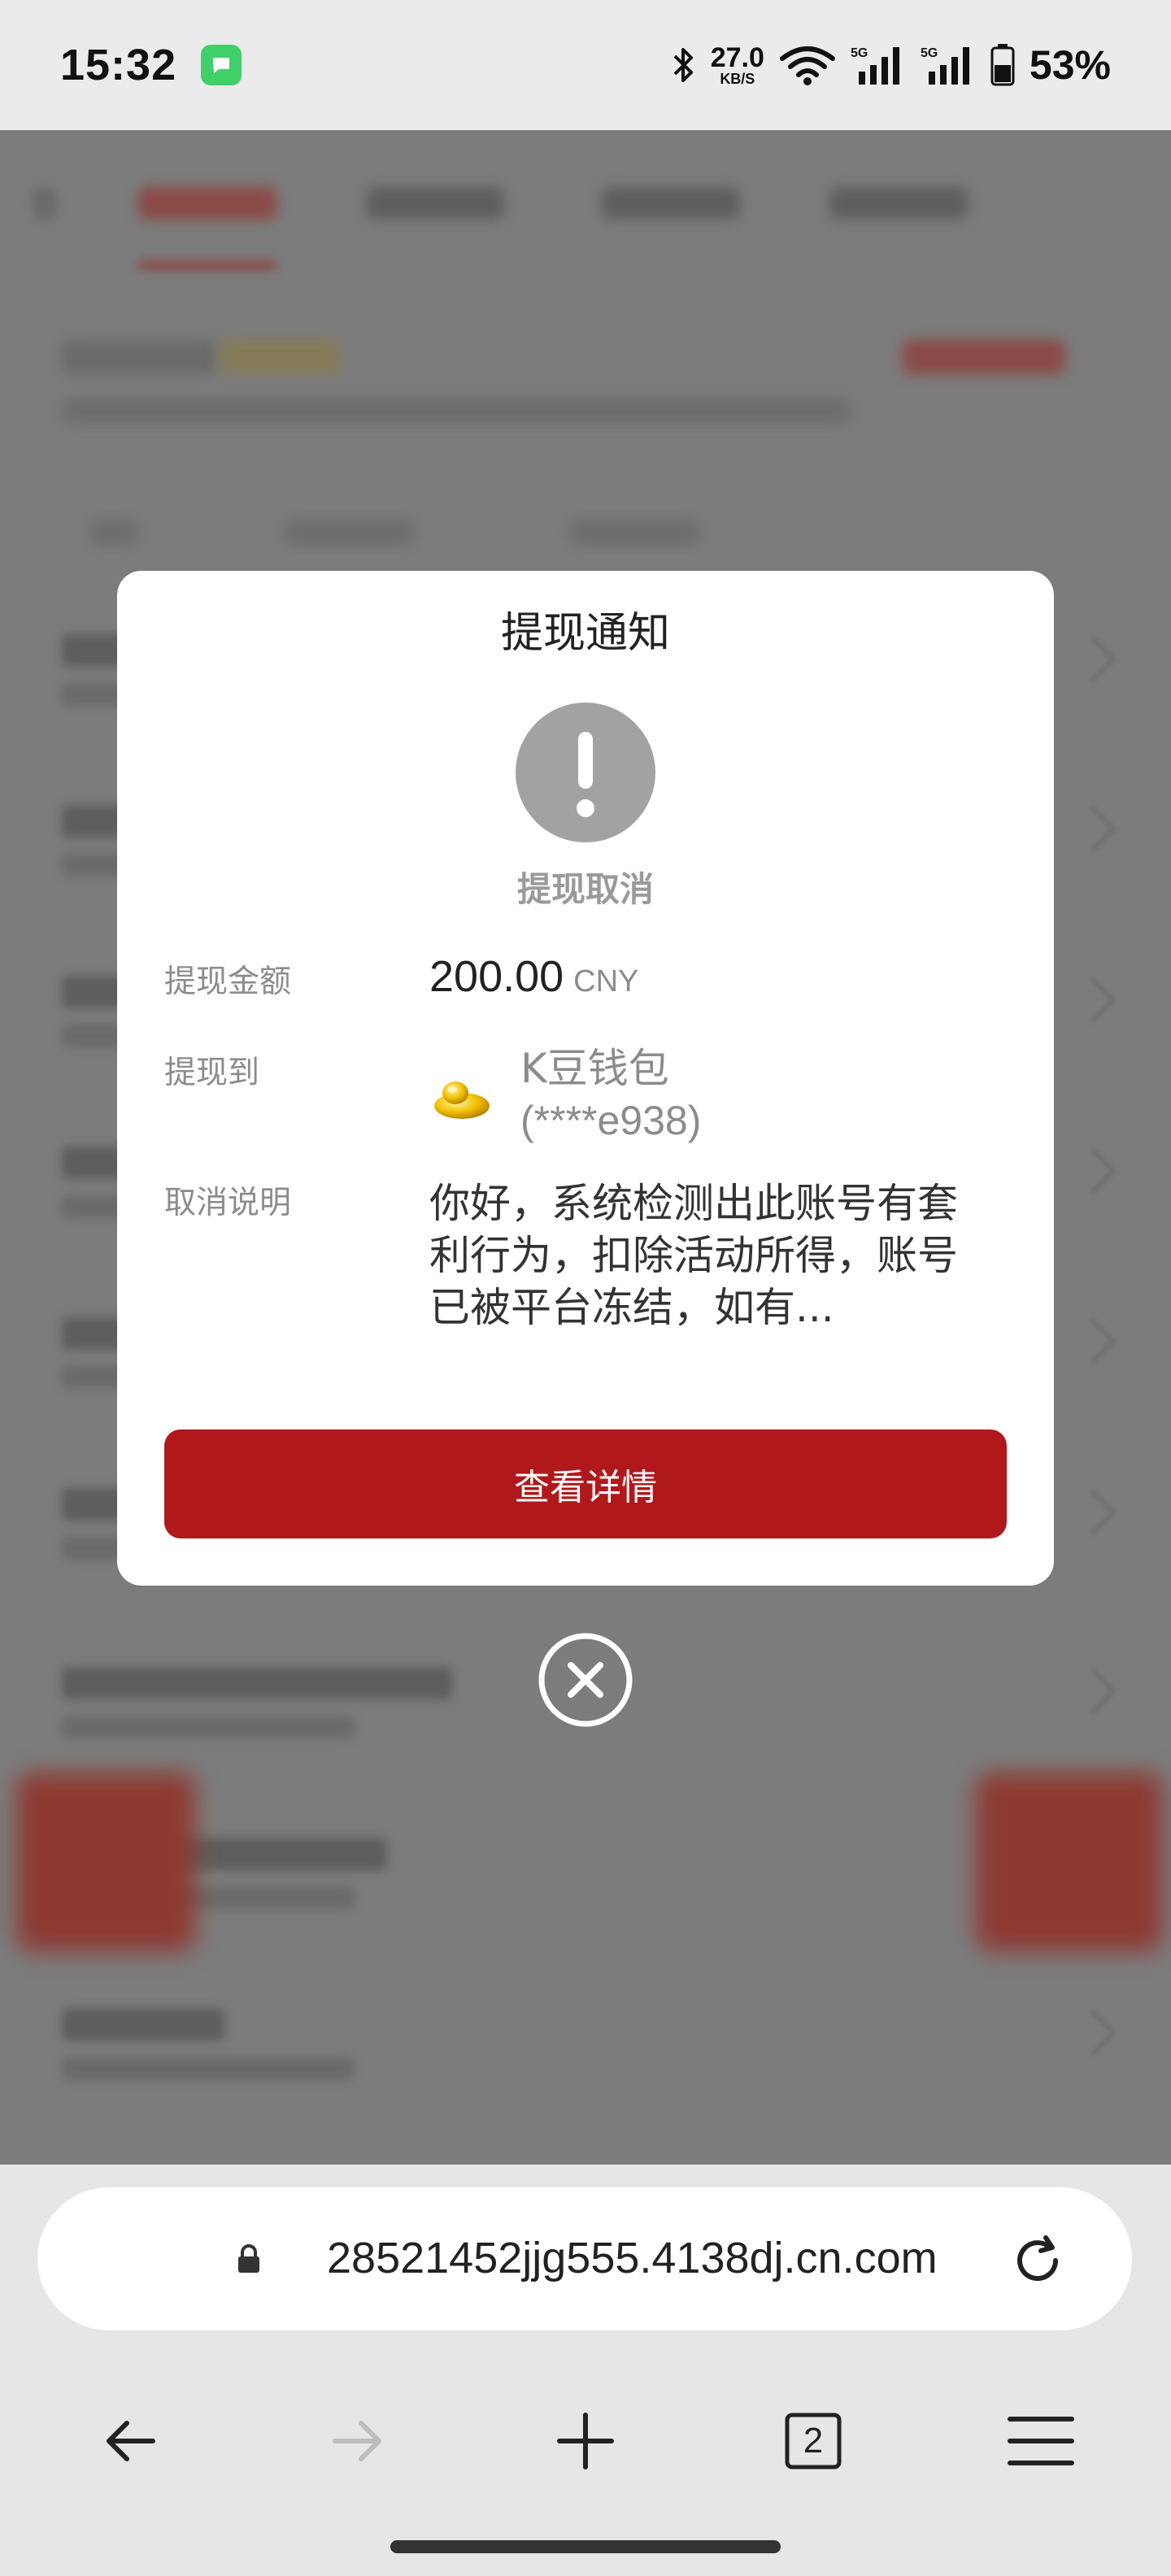  Describe the element at coordinates (585, 1680) in the screenshot. I see `close-circle-icon` at that location.